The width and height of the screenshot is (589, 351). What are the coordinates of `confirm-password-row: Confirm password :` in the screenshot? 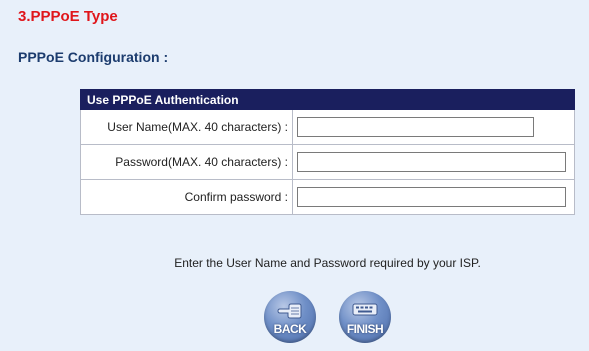 It's located at (327, 197).